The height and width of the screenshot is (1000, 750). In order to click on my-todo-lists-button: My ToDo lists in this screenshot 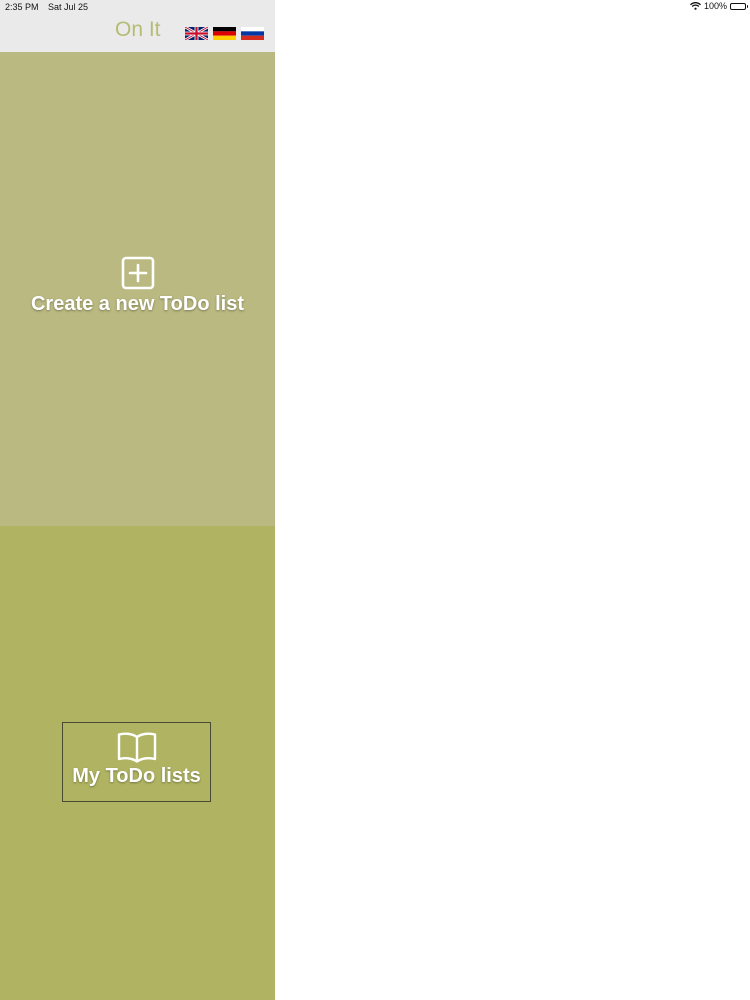, I will do `click(136, 762)`.